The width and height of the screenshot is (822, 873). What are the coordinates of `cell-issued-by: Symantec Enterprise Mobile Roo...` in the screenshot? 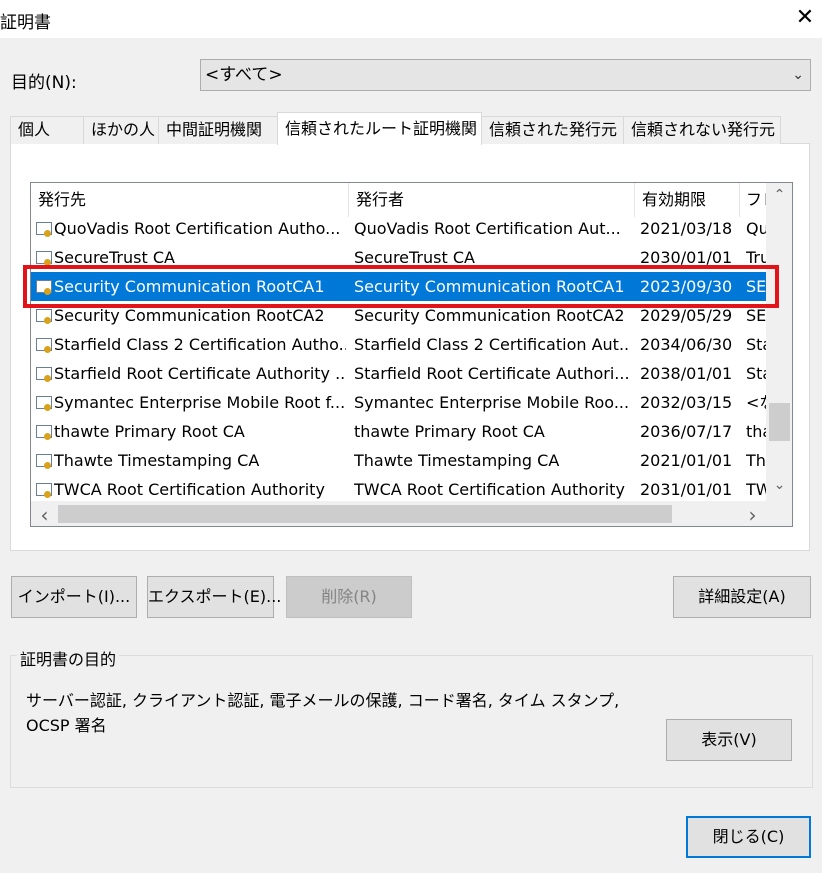 It's located at (492, 402).